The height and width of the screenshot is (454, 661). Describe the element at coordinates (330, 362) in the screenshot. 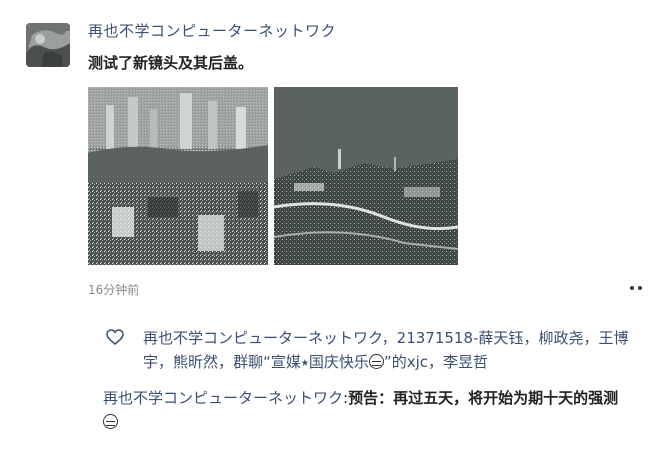

I see `like-name: 群聊“宣媒⭑国庆快乐 ”的xjc` at that location.